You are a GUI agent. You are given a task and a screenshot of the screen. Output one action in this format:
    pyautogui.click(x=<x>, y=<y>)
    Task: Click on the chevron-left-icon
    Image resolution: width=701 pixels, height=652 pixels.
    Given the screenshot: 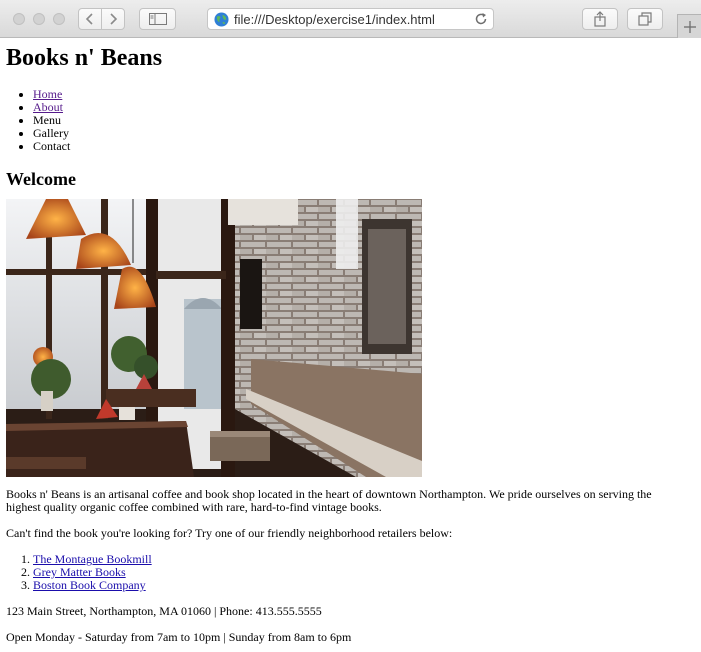 What is the action you would take?
    pyautogui.click(x=89, y=19)
    